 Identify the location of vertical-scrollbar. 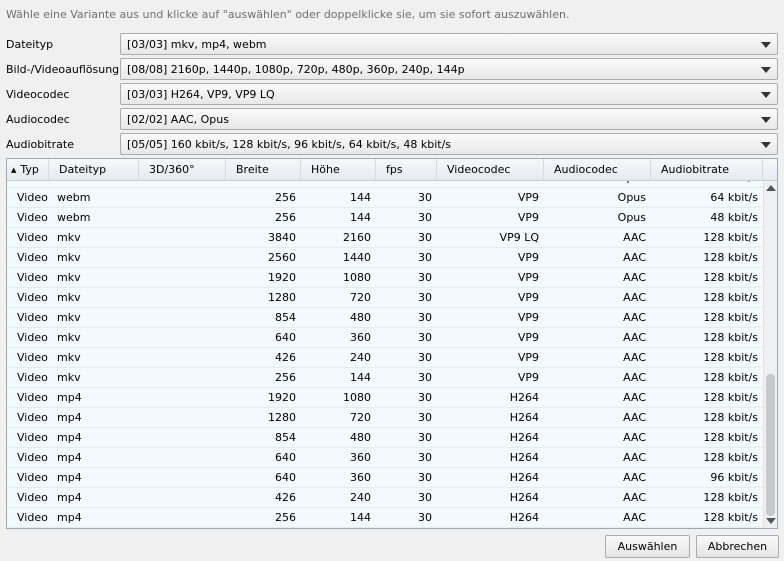
(770, 354).